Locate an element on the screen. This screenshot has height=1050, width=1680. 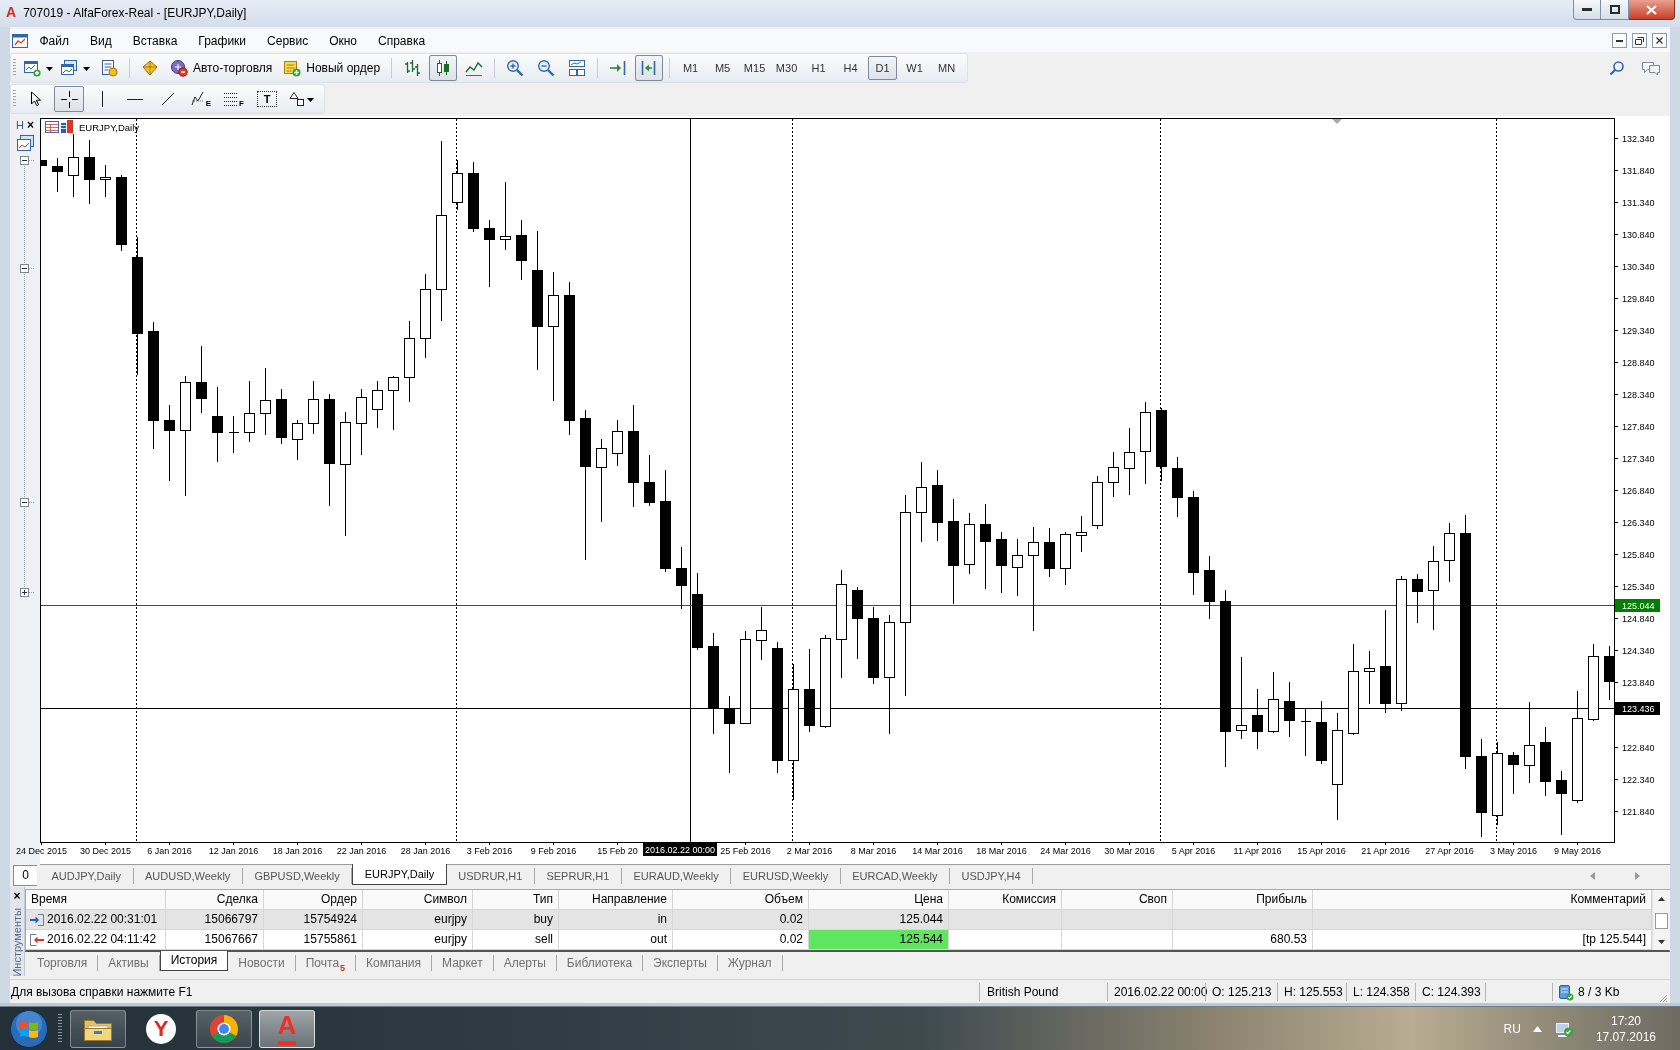
axis-label: 11 Apr 2016 is located at coordinates (1257, 851).